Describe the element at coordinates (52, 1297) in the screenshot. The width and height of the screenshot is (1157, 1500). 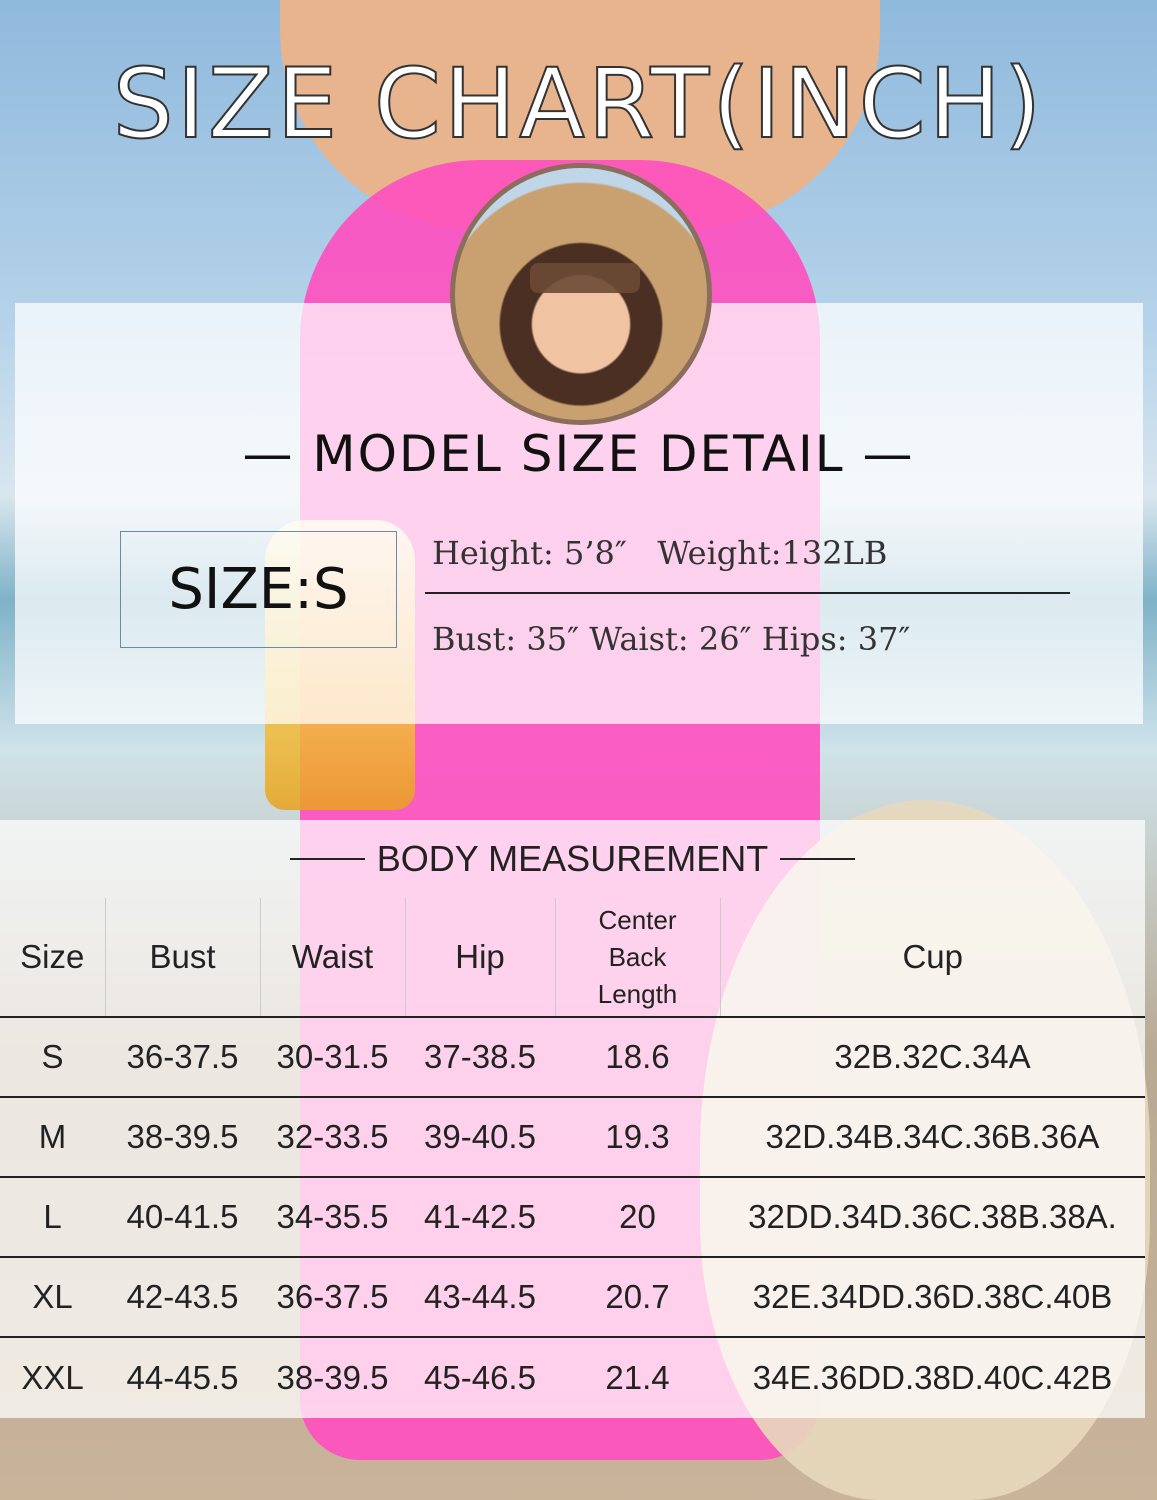
I see `table-cell: XL` at that location.